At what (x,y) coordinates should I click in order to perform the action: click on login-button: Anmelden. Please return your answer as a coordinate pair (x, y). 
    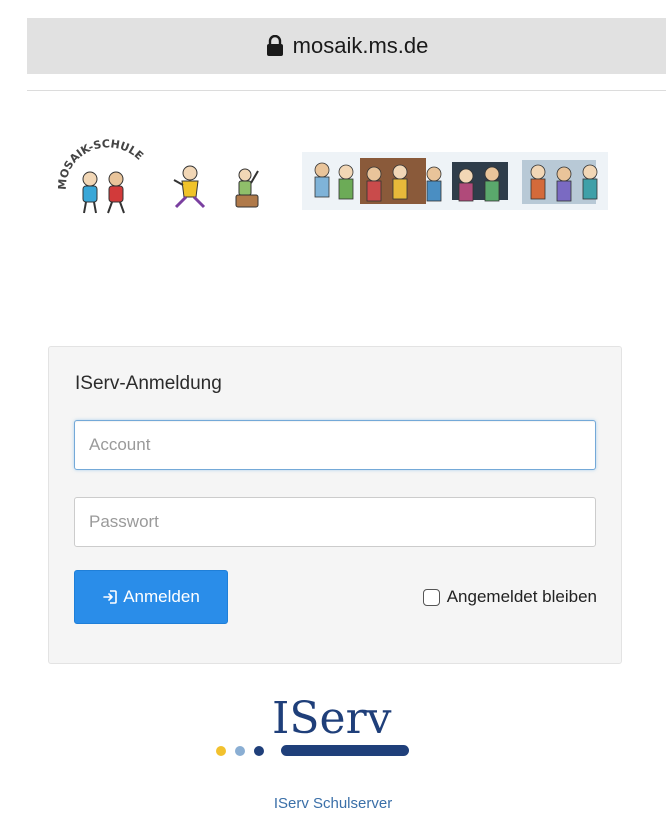
    Looking at the image, I should click on (151, 597).